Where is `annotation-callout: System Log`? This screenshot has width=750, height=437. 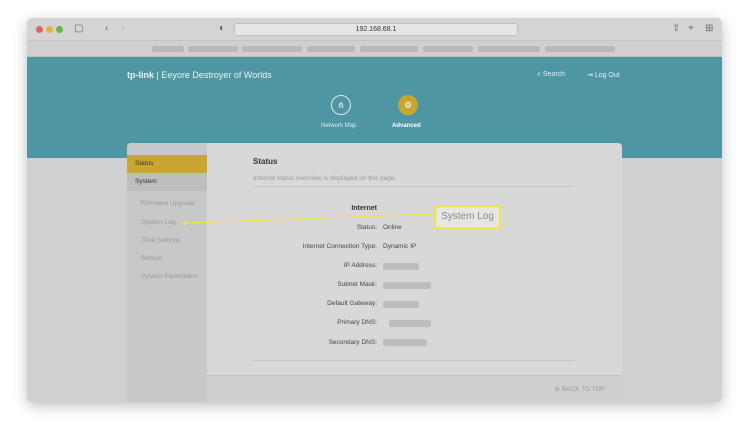 annotation-callout: System Log is located at coordinates (467, 217).